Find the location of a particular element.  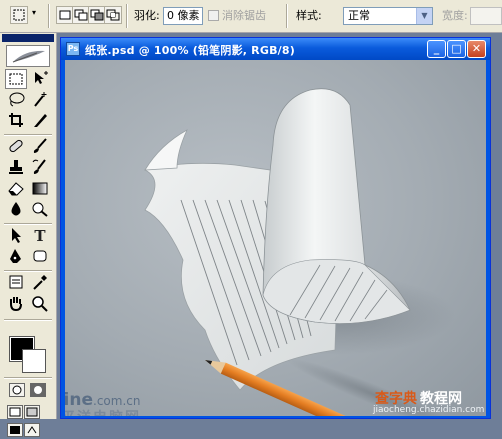

style-select: 正常 ▼ is located at coordinates (388, 16).